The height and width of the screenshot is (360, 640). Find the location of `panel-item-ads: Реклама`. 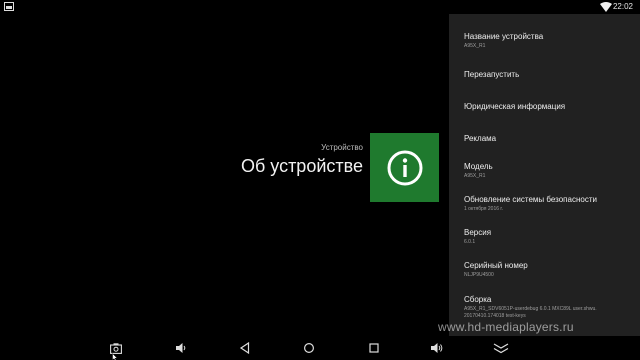

panel-item-ads: Реклама is located at coordinates (549, 138).